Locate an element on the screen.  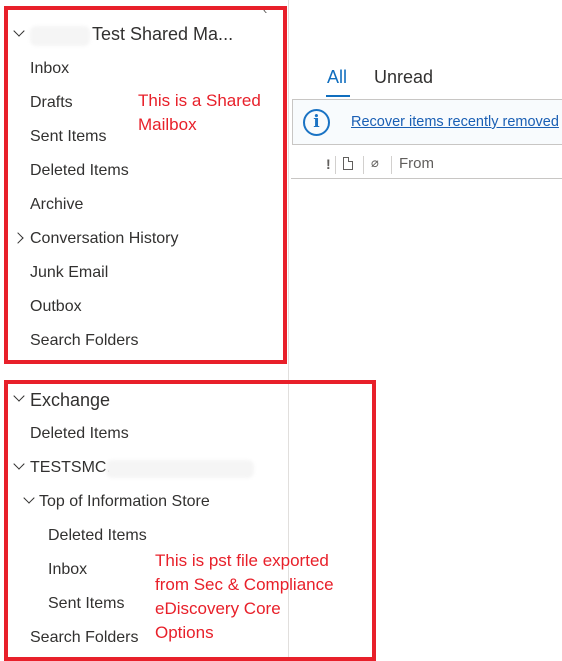
column-header: ! ⌀ From is located at coordinates (426, 164).